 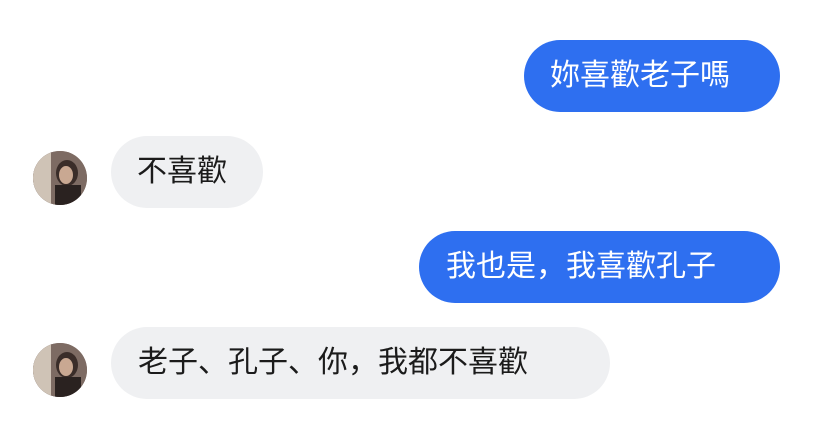 I want to click on message-bubble-outgoing: 妳喜歡老子嗎, so click(x=652, y=76).